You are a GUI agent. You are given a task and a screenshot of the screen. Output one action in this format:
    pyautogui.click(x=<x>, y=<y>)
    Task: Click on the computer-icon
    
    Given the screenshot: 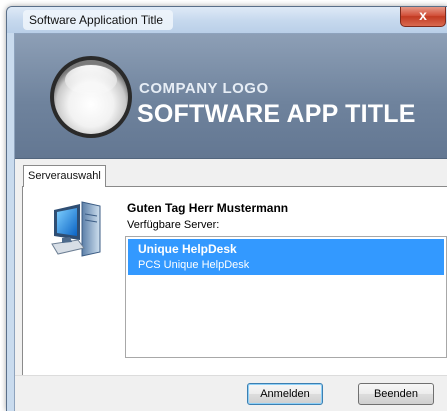 What is the action you would take?
    pyautogui.click(x=76, y=229)
    